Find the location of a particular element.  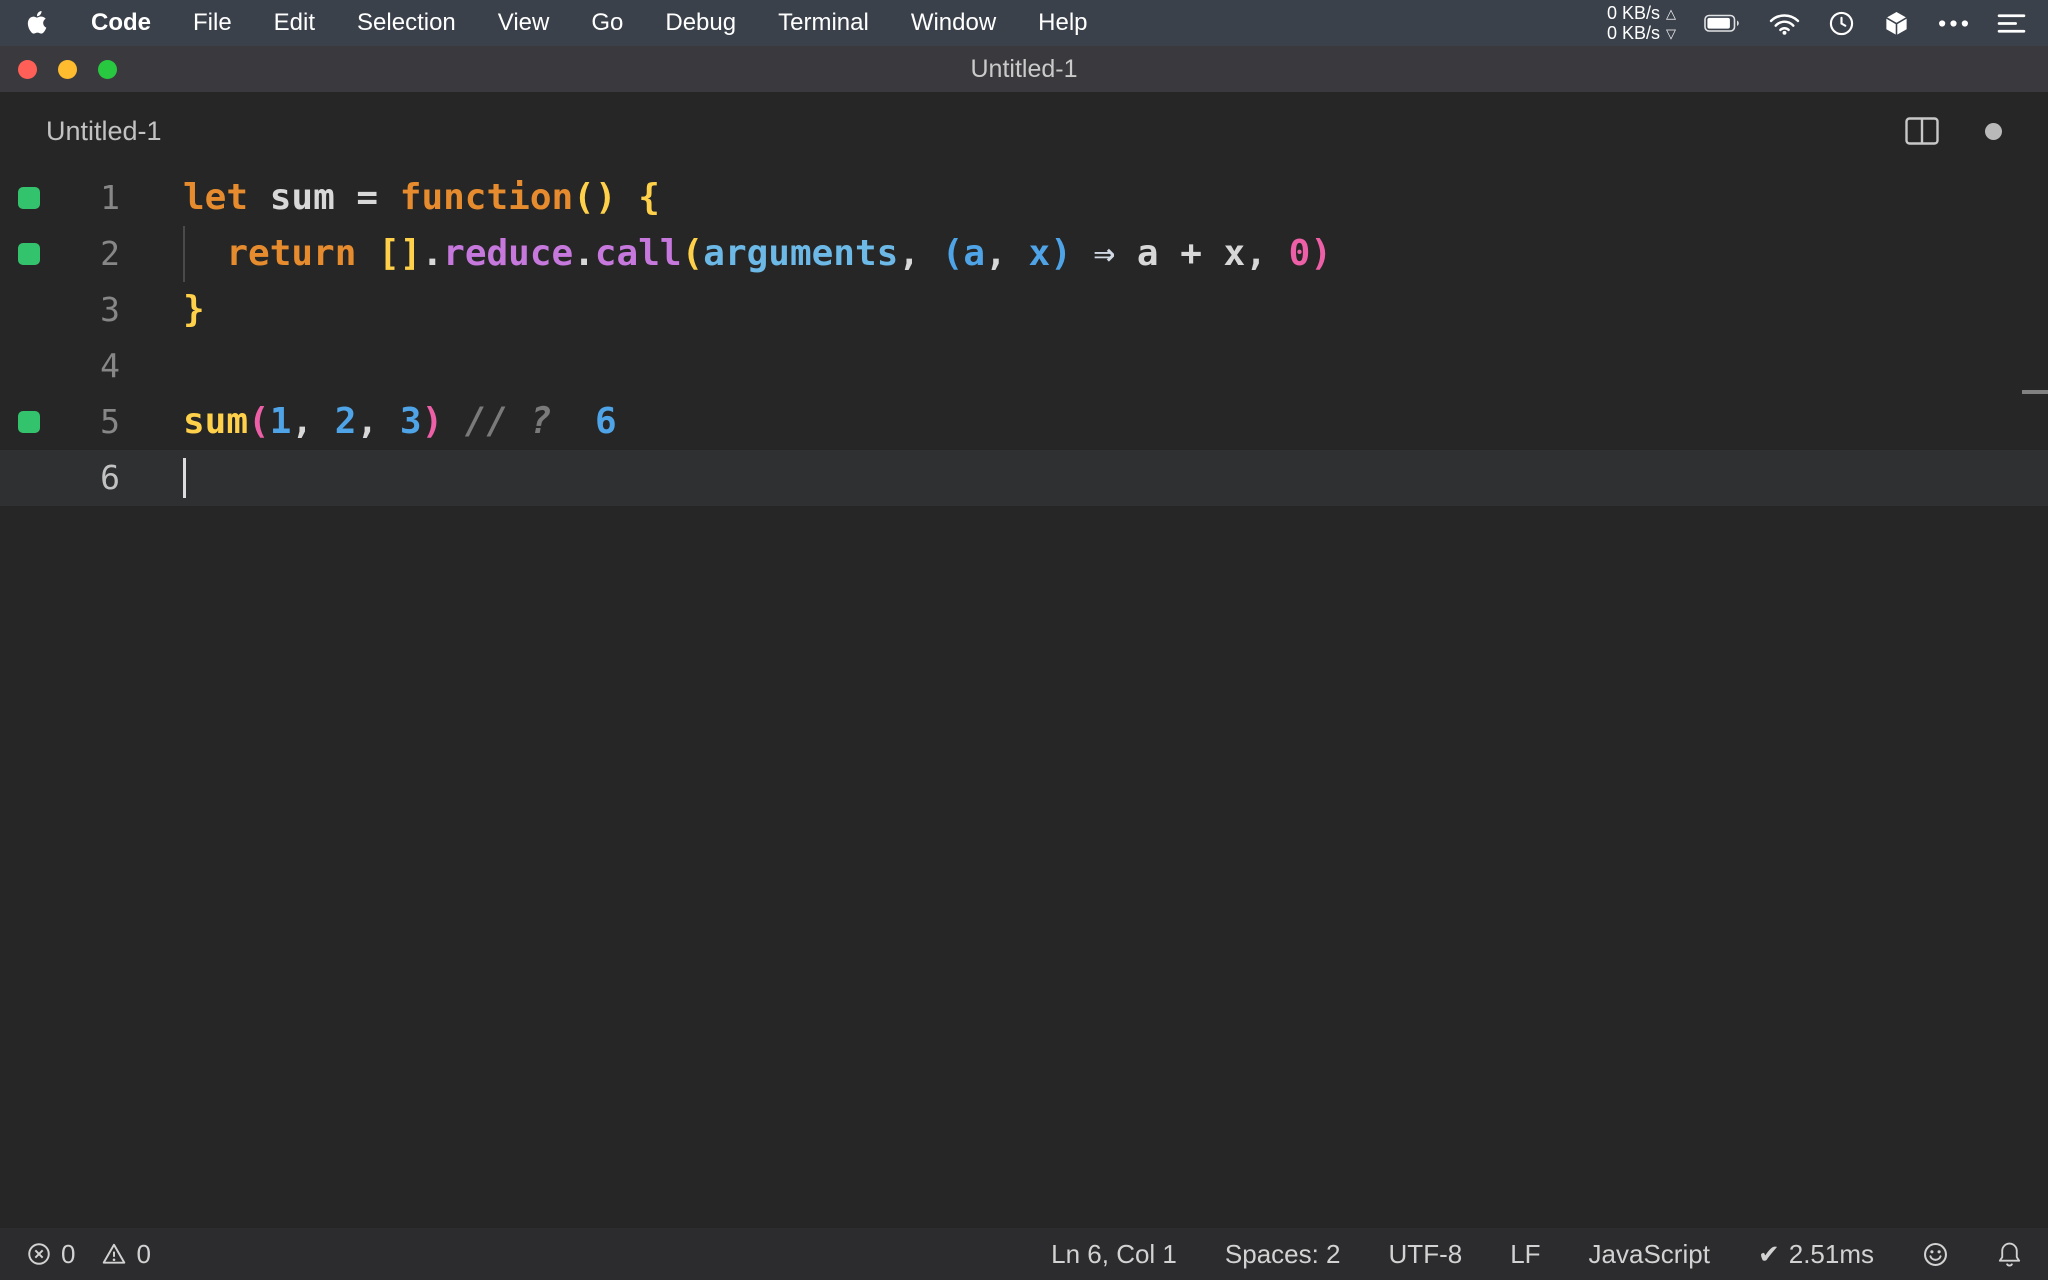

error-circle-icon is located at coordinates (39, 1254).